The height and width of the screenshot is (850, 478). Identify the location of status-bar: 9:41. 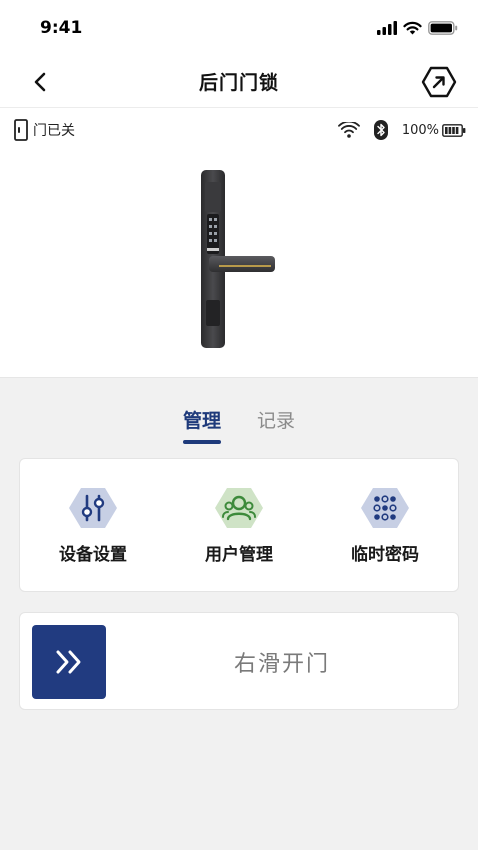
(239, 28).